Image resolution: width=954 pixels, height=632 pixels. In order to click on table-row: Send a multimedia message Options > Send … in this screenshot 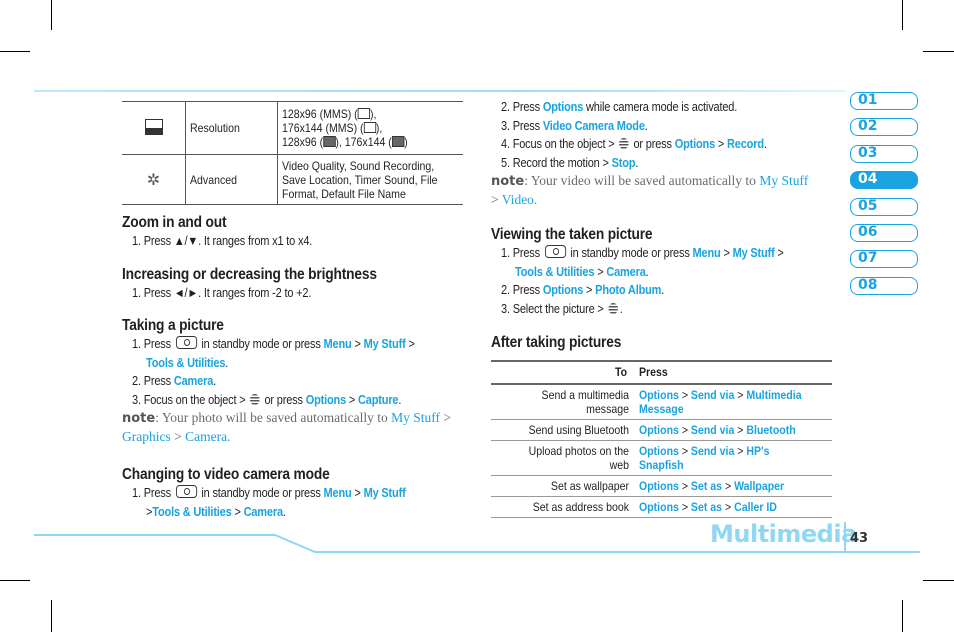, I will do `click(661, 402)`.